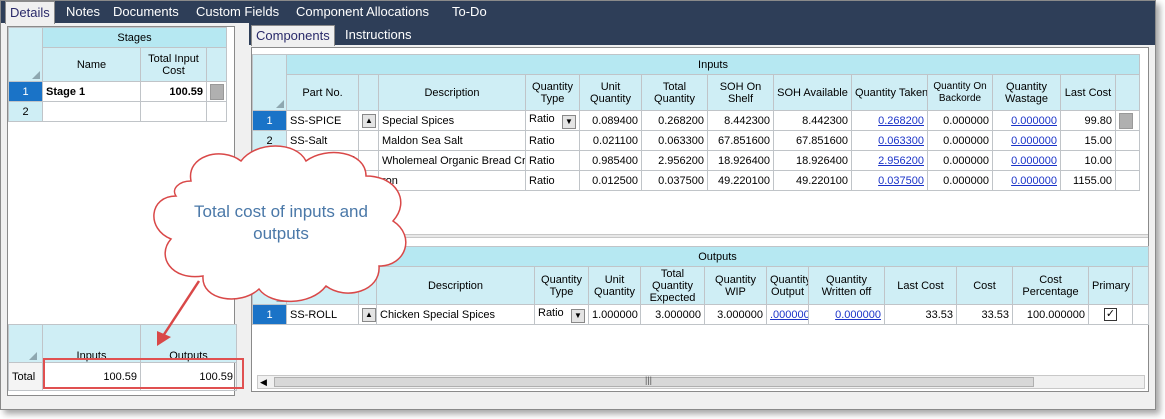 This screenshot has width=1165, height=419. What do you see at coordinates (674, 140) in the screenshot?
I see `total-quantity-cell: 0.063300` at bounding box center [674, 140].